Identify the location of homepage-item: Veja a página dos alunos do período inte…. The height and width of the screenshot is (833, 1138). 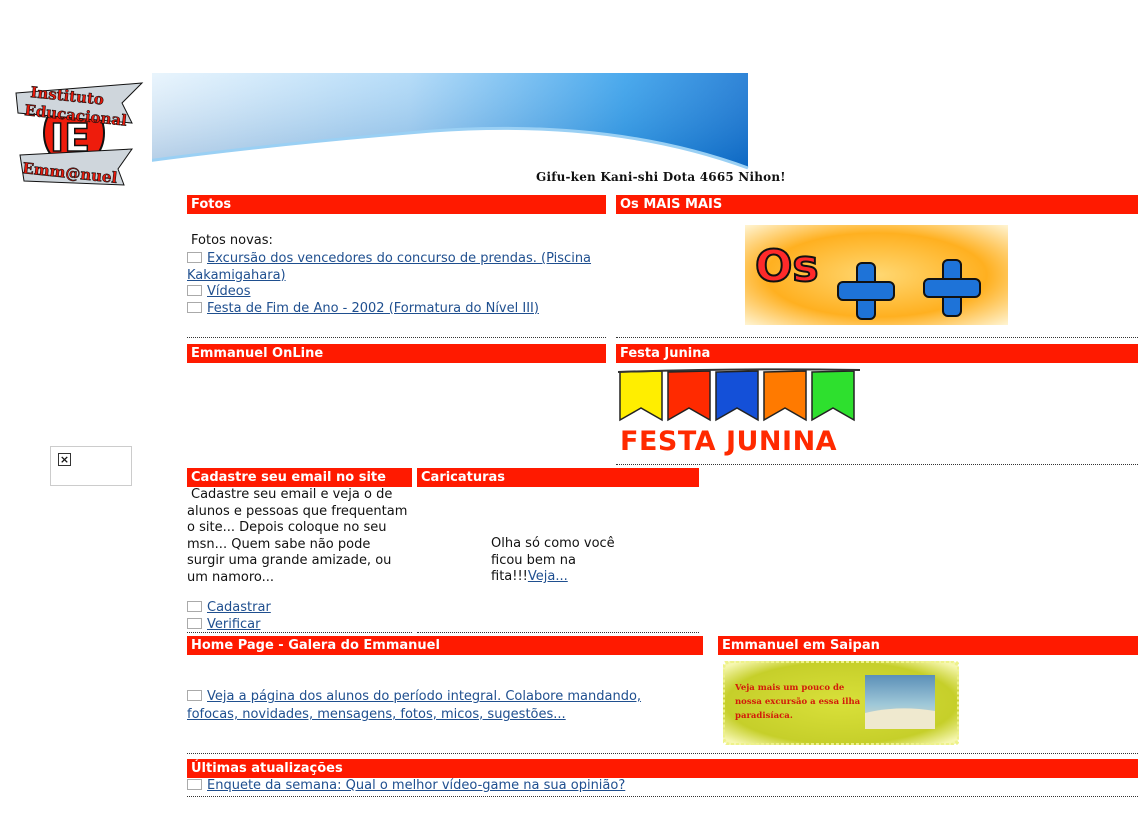
(437, 706).